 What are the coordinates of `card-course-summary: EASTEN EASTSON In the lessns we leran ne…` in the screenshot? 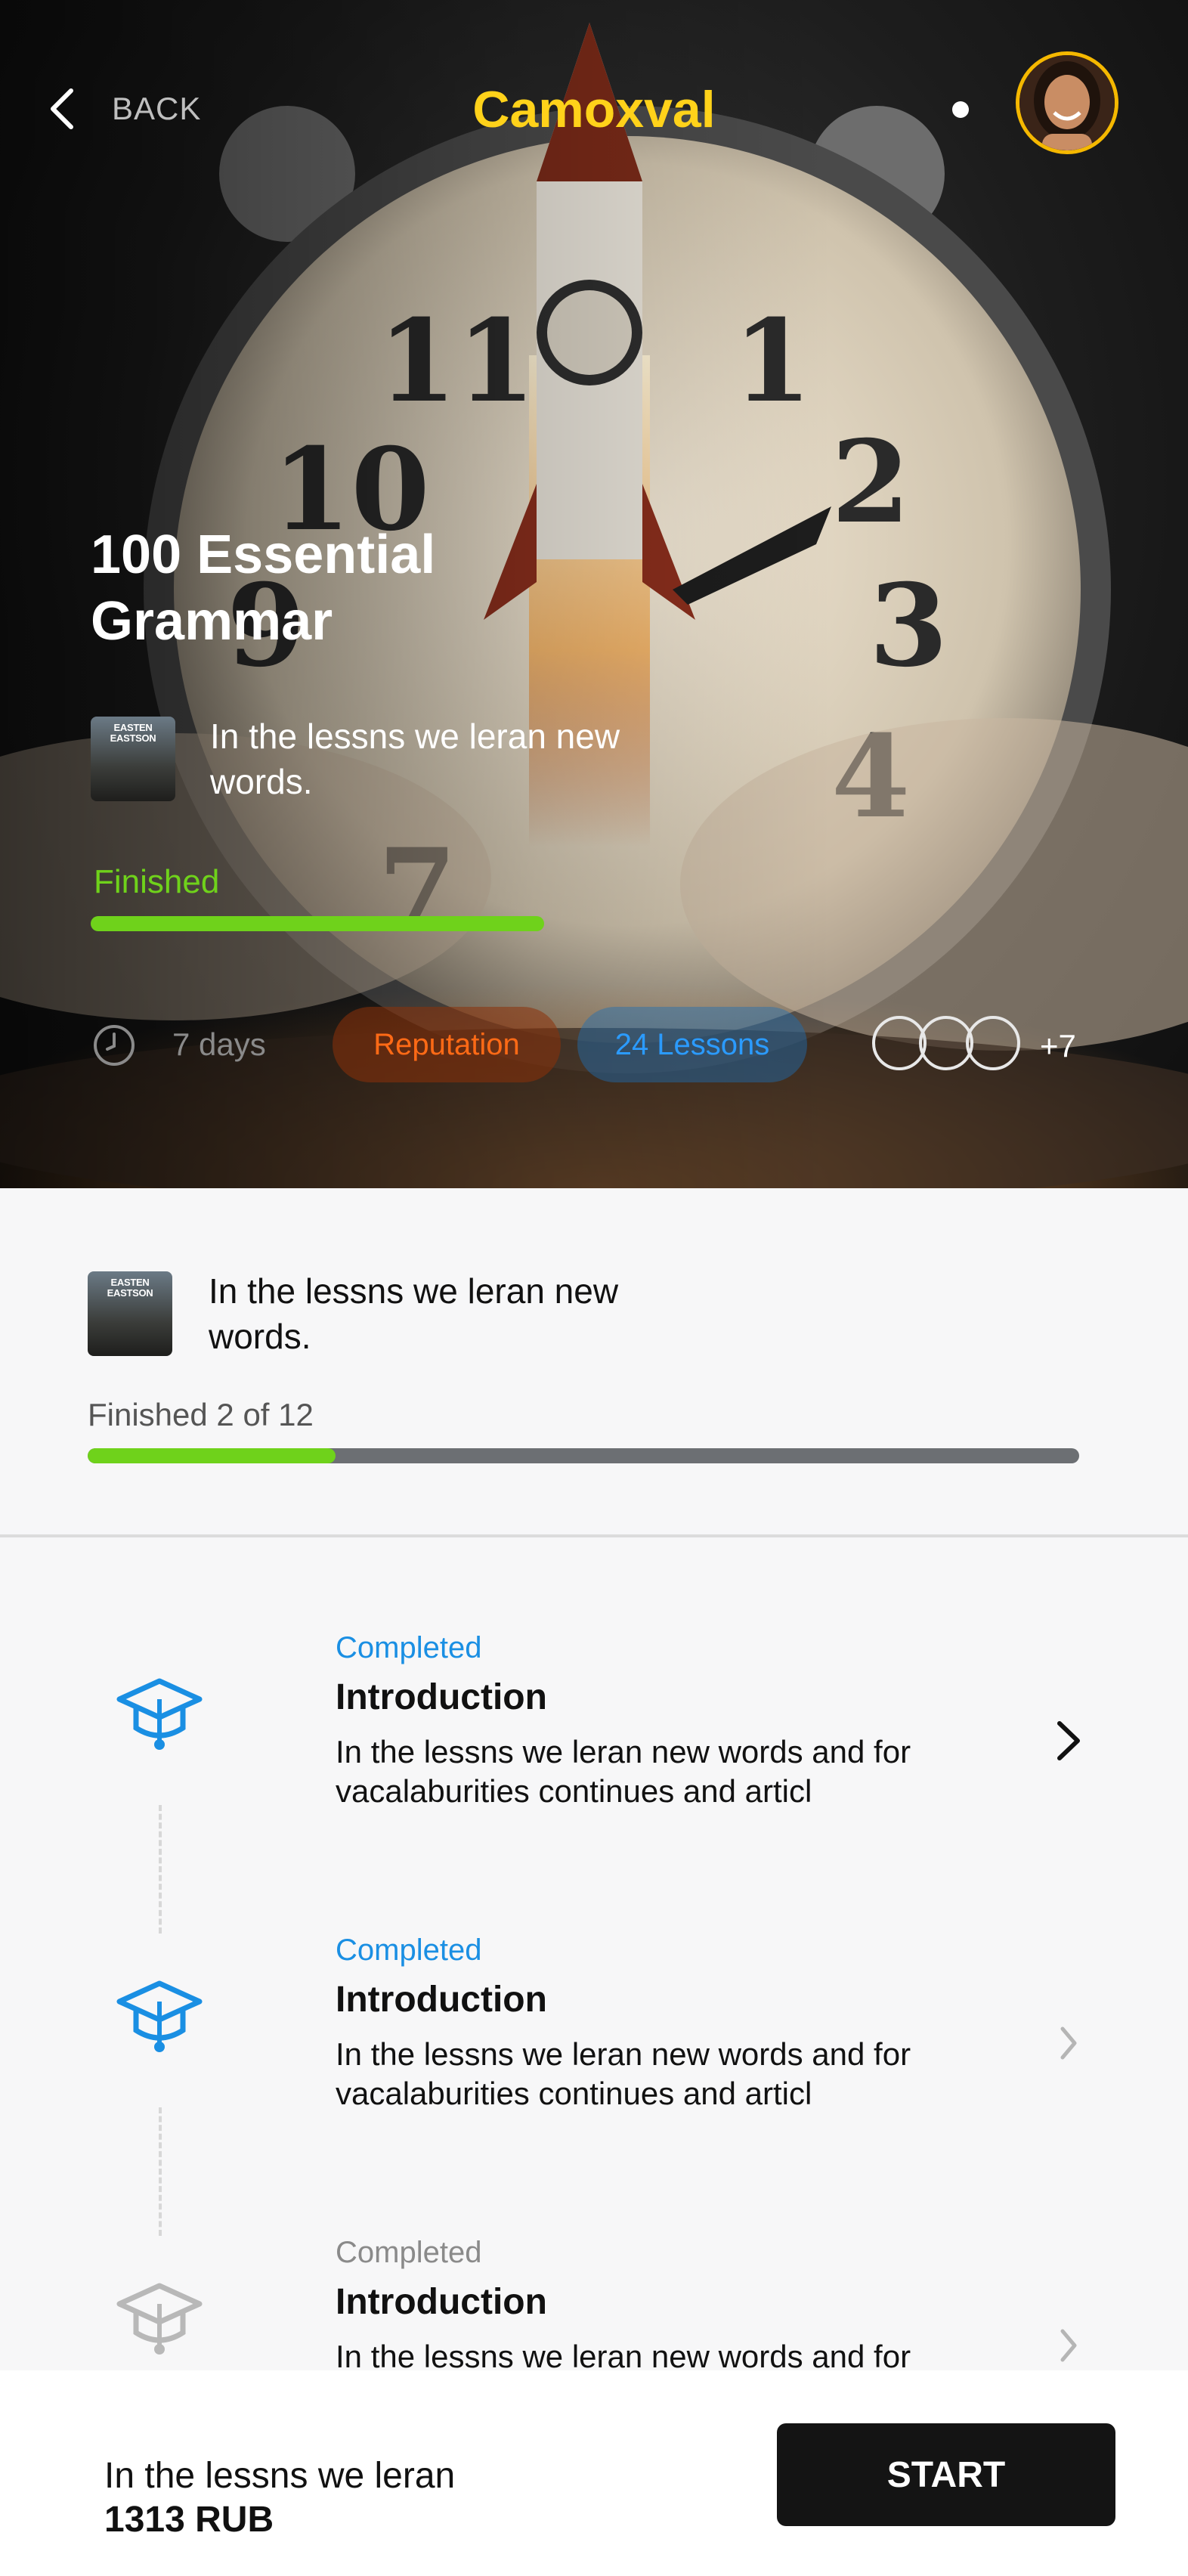 It's located at (360, 1313).